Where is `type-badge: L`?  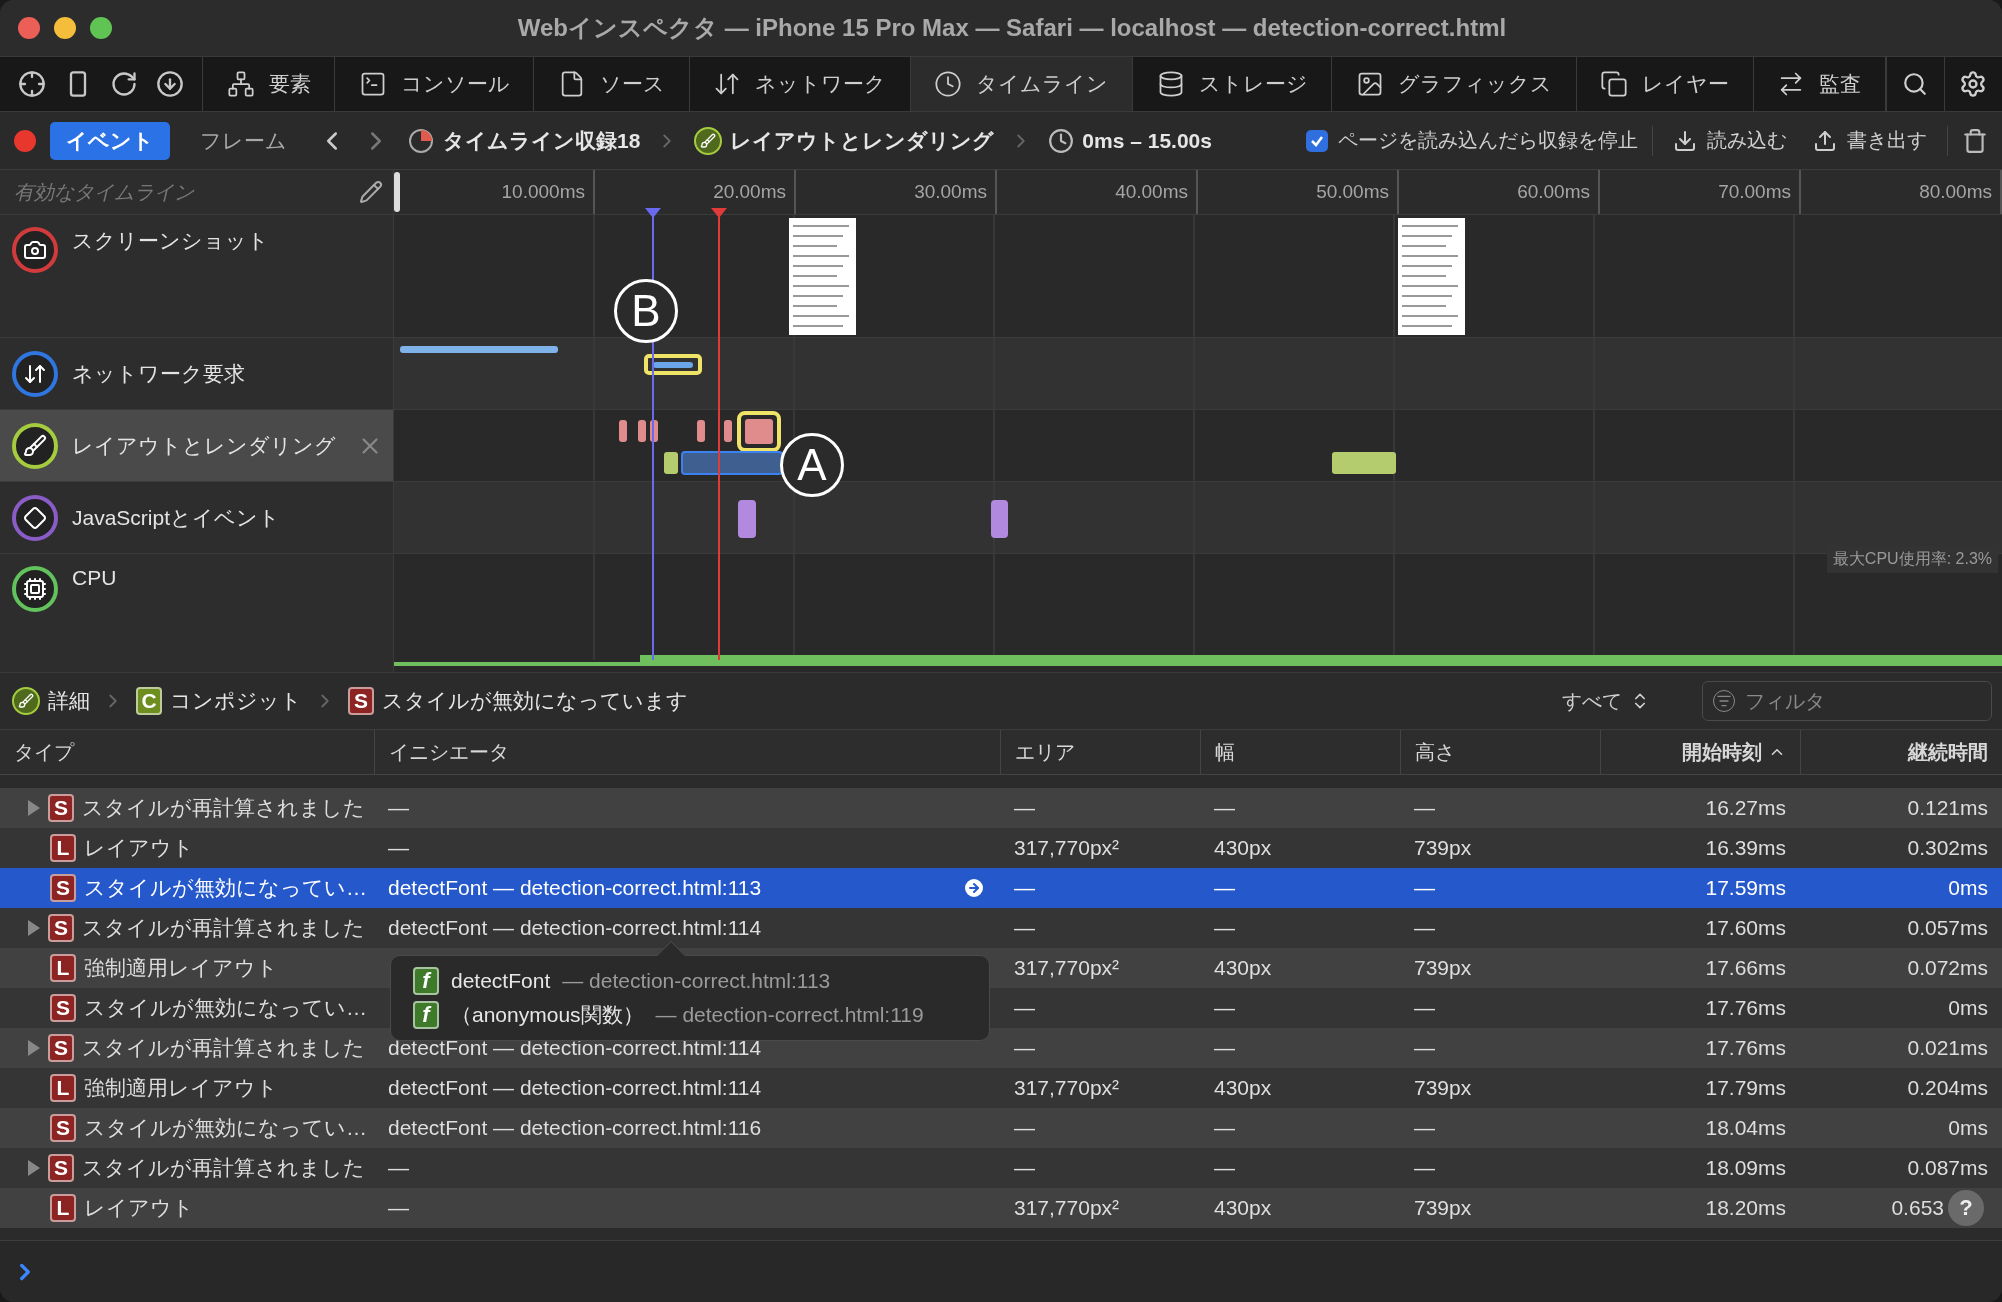
type-badge: L is located at coordinates (63, 1088).